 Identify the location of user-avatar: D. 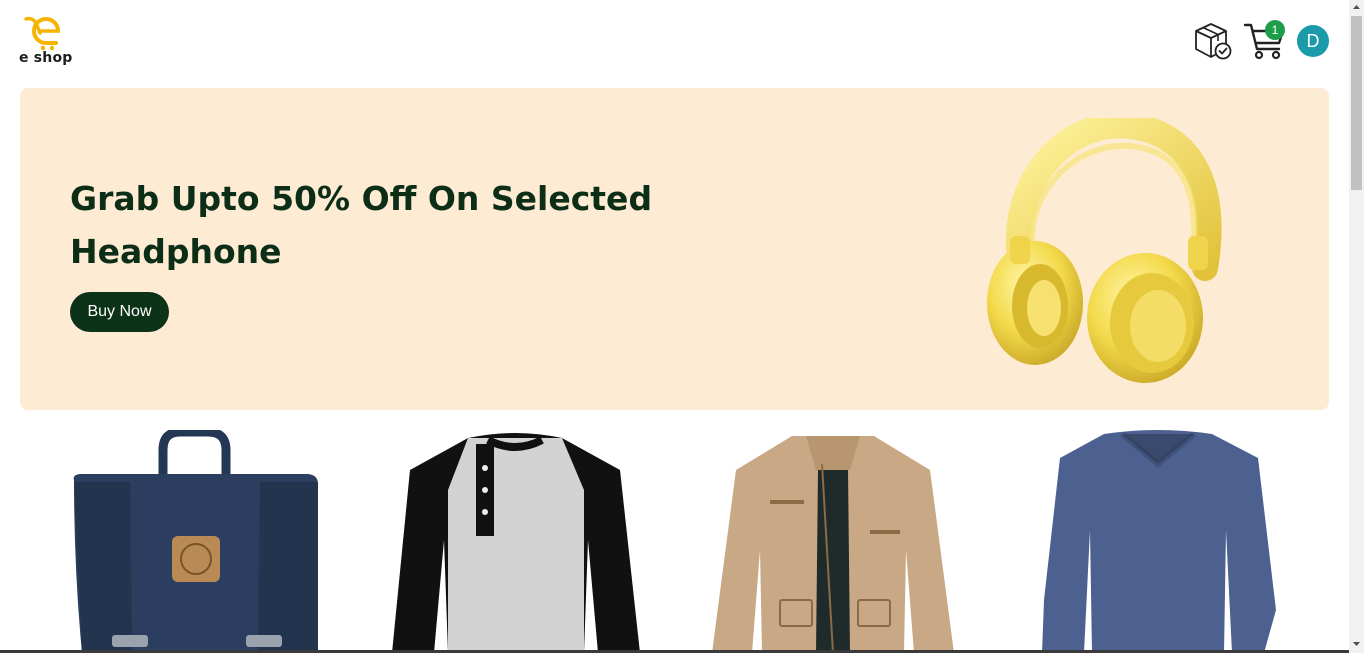
(1313, 41).